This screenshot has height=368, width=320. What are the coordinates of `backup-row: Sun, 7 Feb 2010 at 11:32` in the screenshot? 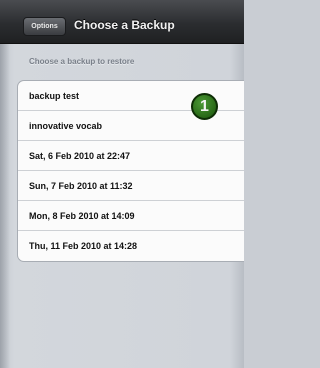 It's located at (131, 186).